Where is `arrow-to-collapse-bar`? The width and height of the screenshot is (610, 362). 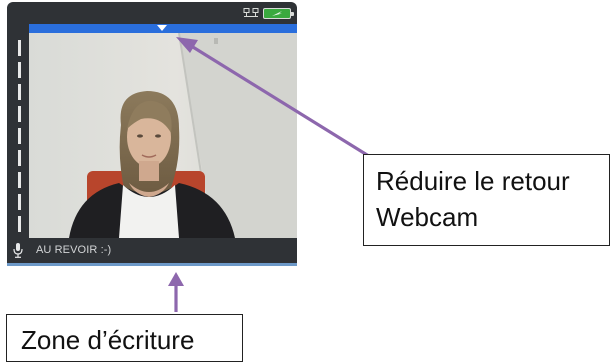 arrow-to-collapse-bar is located at coordinates (280, 101).